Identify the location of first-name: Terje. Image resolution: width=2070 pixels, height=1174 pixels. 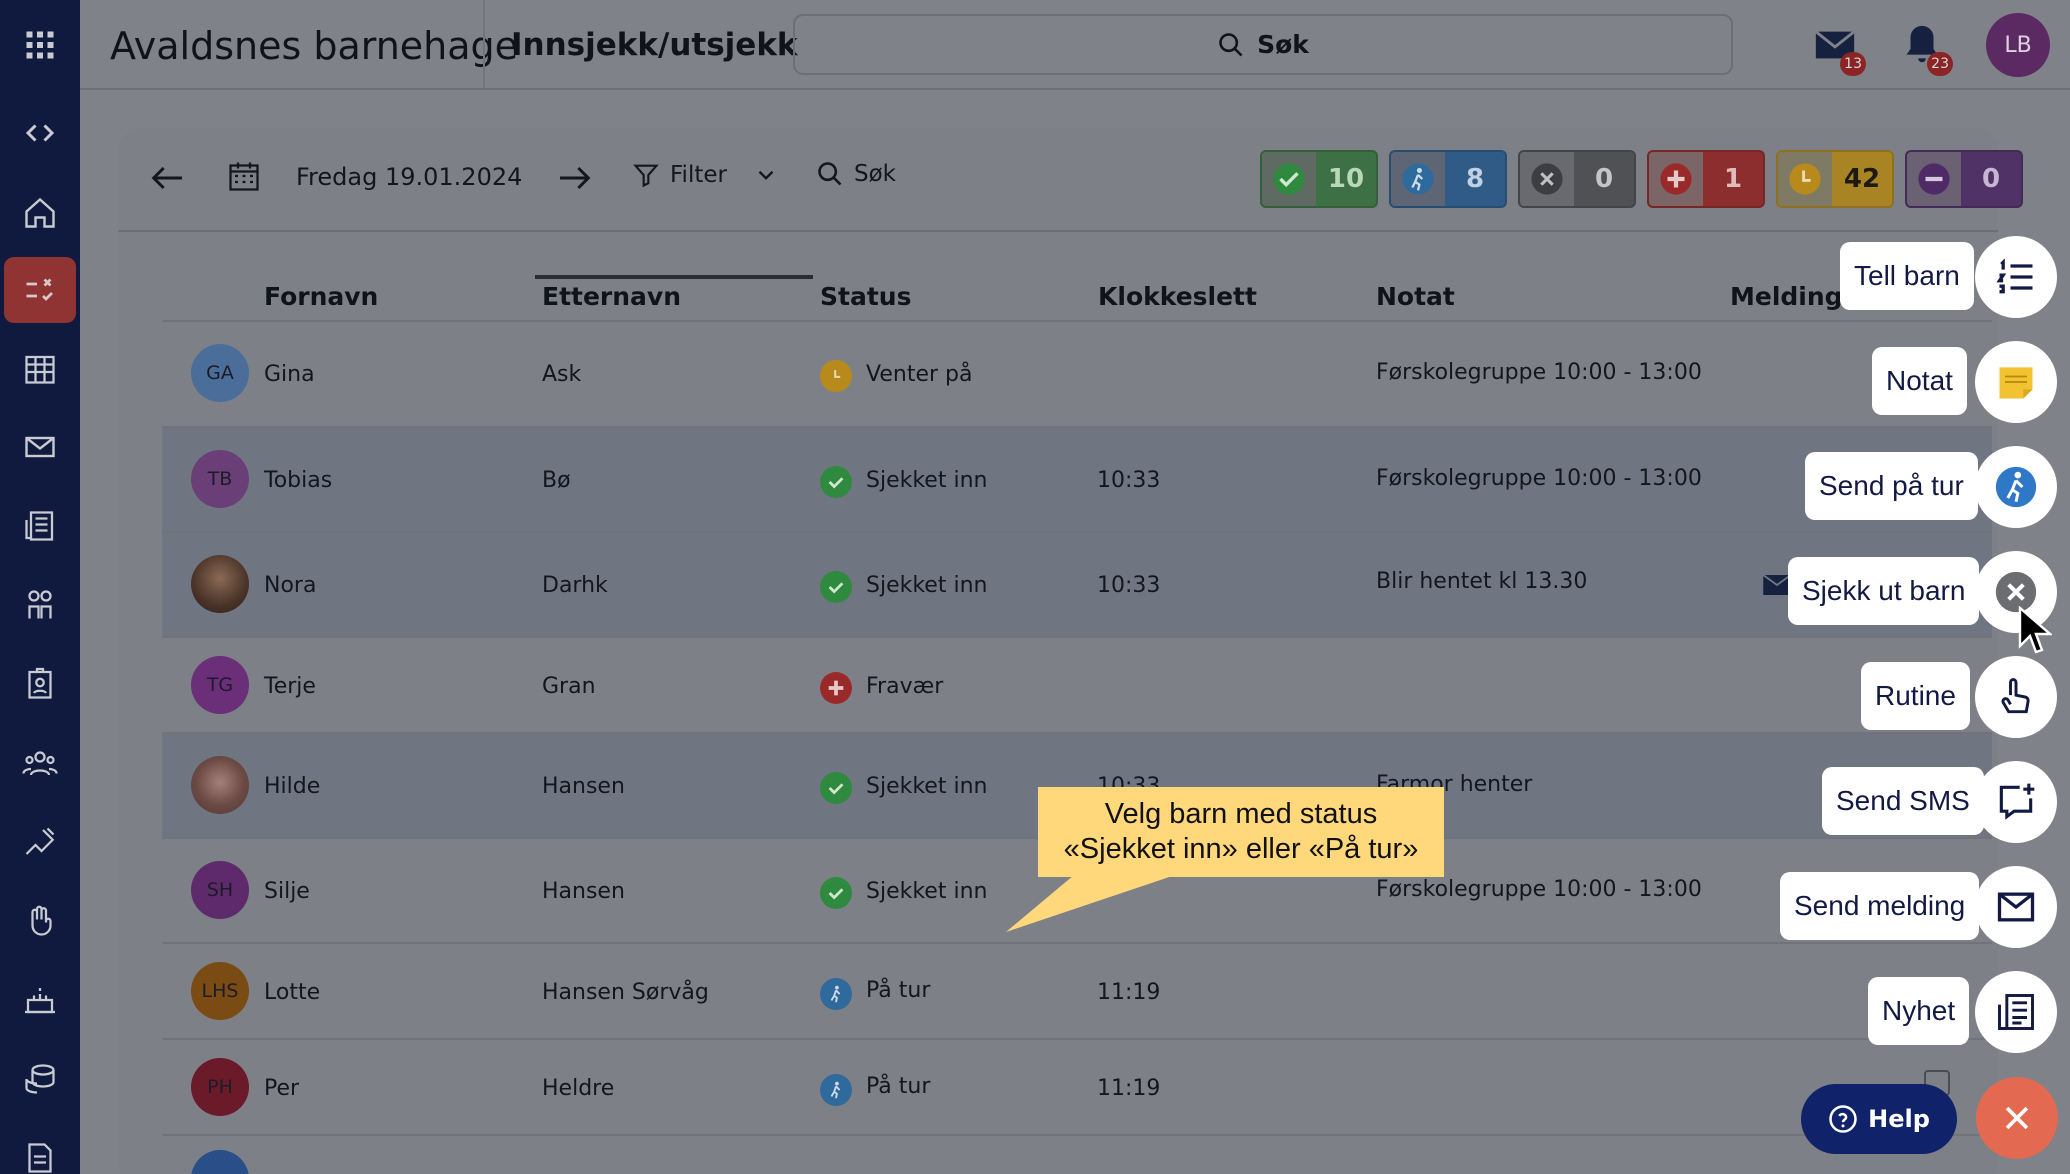
(290, 686).